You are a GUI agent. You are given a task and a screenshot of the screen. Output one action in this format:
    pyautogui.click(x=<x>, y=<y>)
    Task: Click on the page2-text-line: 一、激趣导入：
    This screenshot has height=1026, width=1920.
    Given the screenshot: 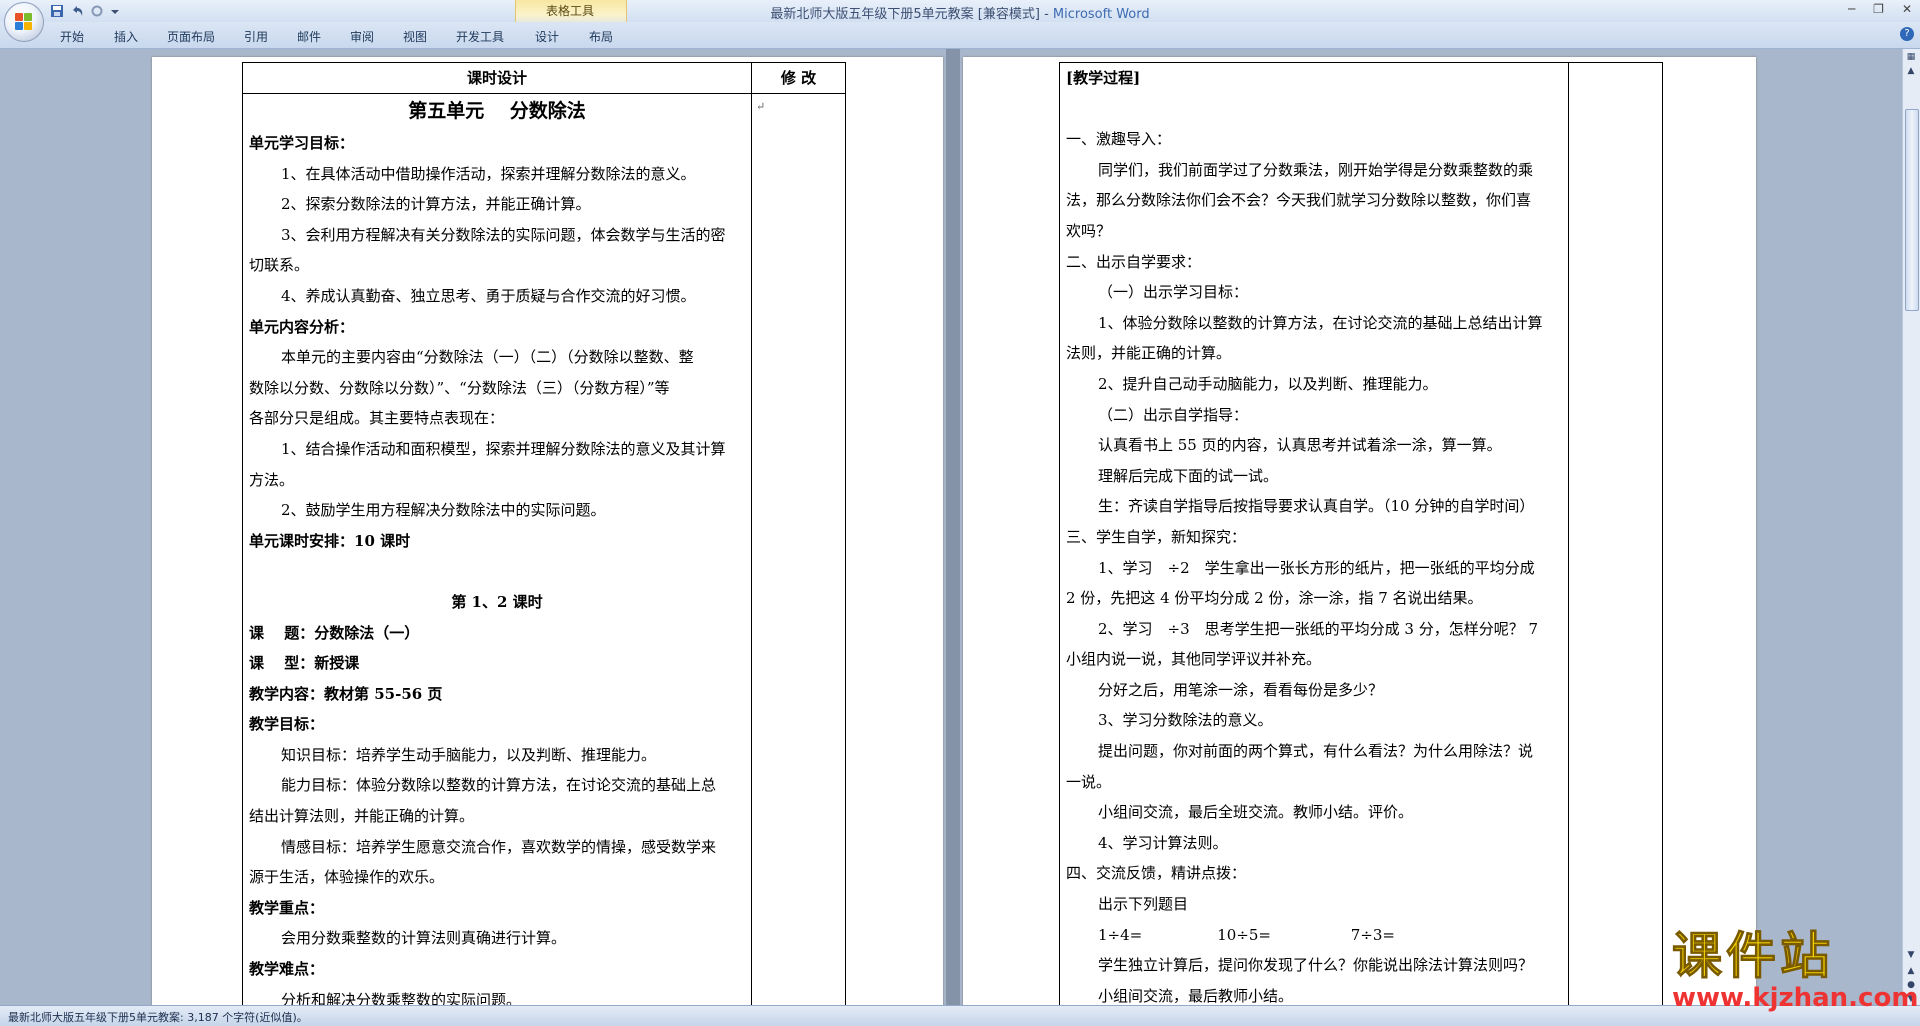 What is the action you would take?
    pyautogui.click(x=1119, y=139)
    